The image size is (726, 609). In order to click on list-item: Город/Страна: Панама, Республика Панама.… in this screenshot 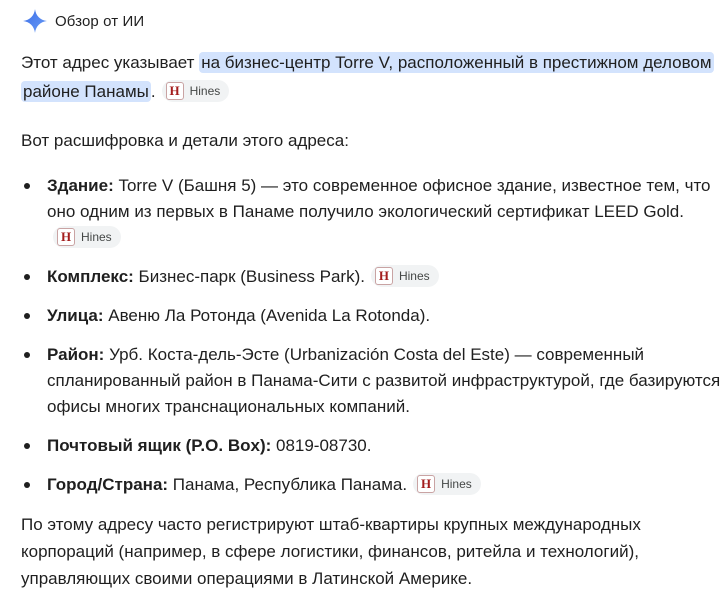, I will do `click(371, 485)`.